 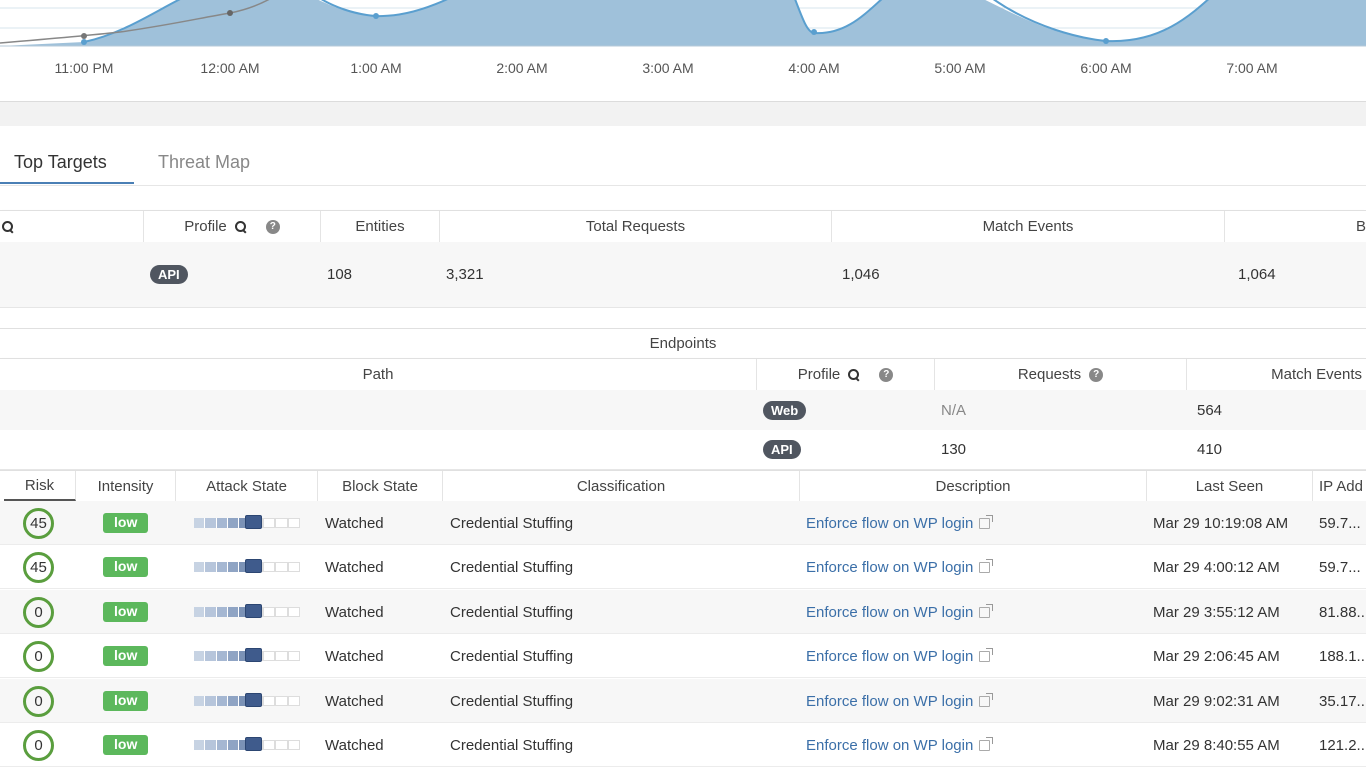 What do you see at coordinates (1061, 374) in the screenshot?
I see `requests-column-header: Requests ?` at bounding box center [1061, 374].